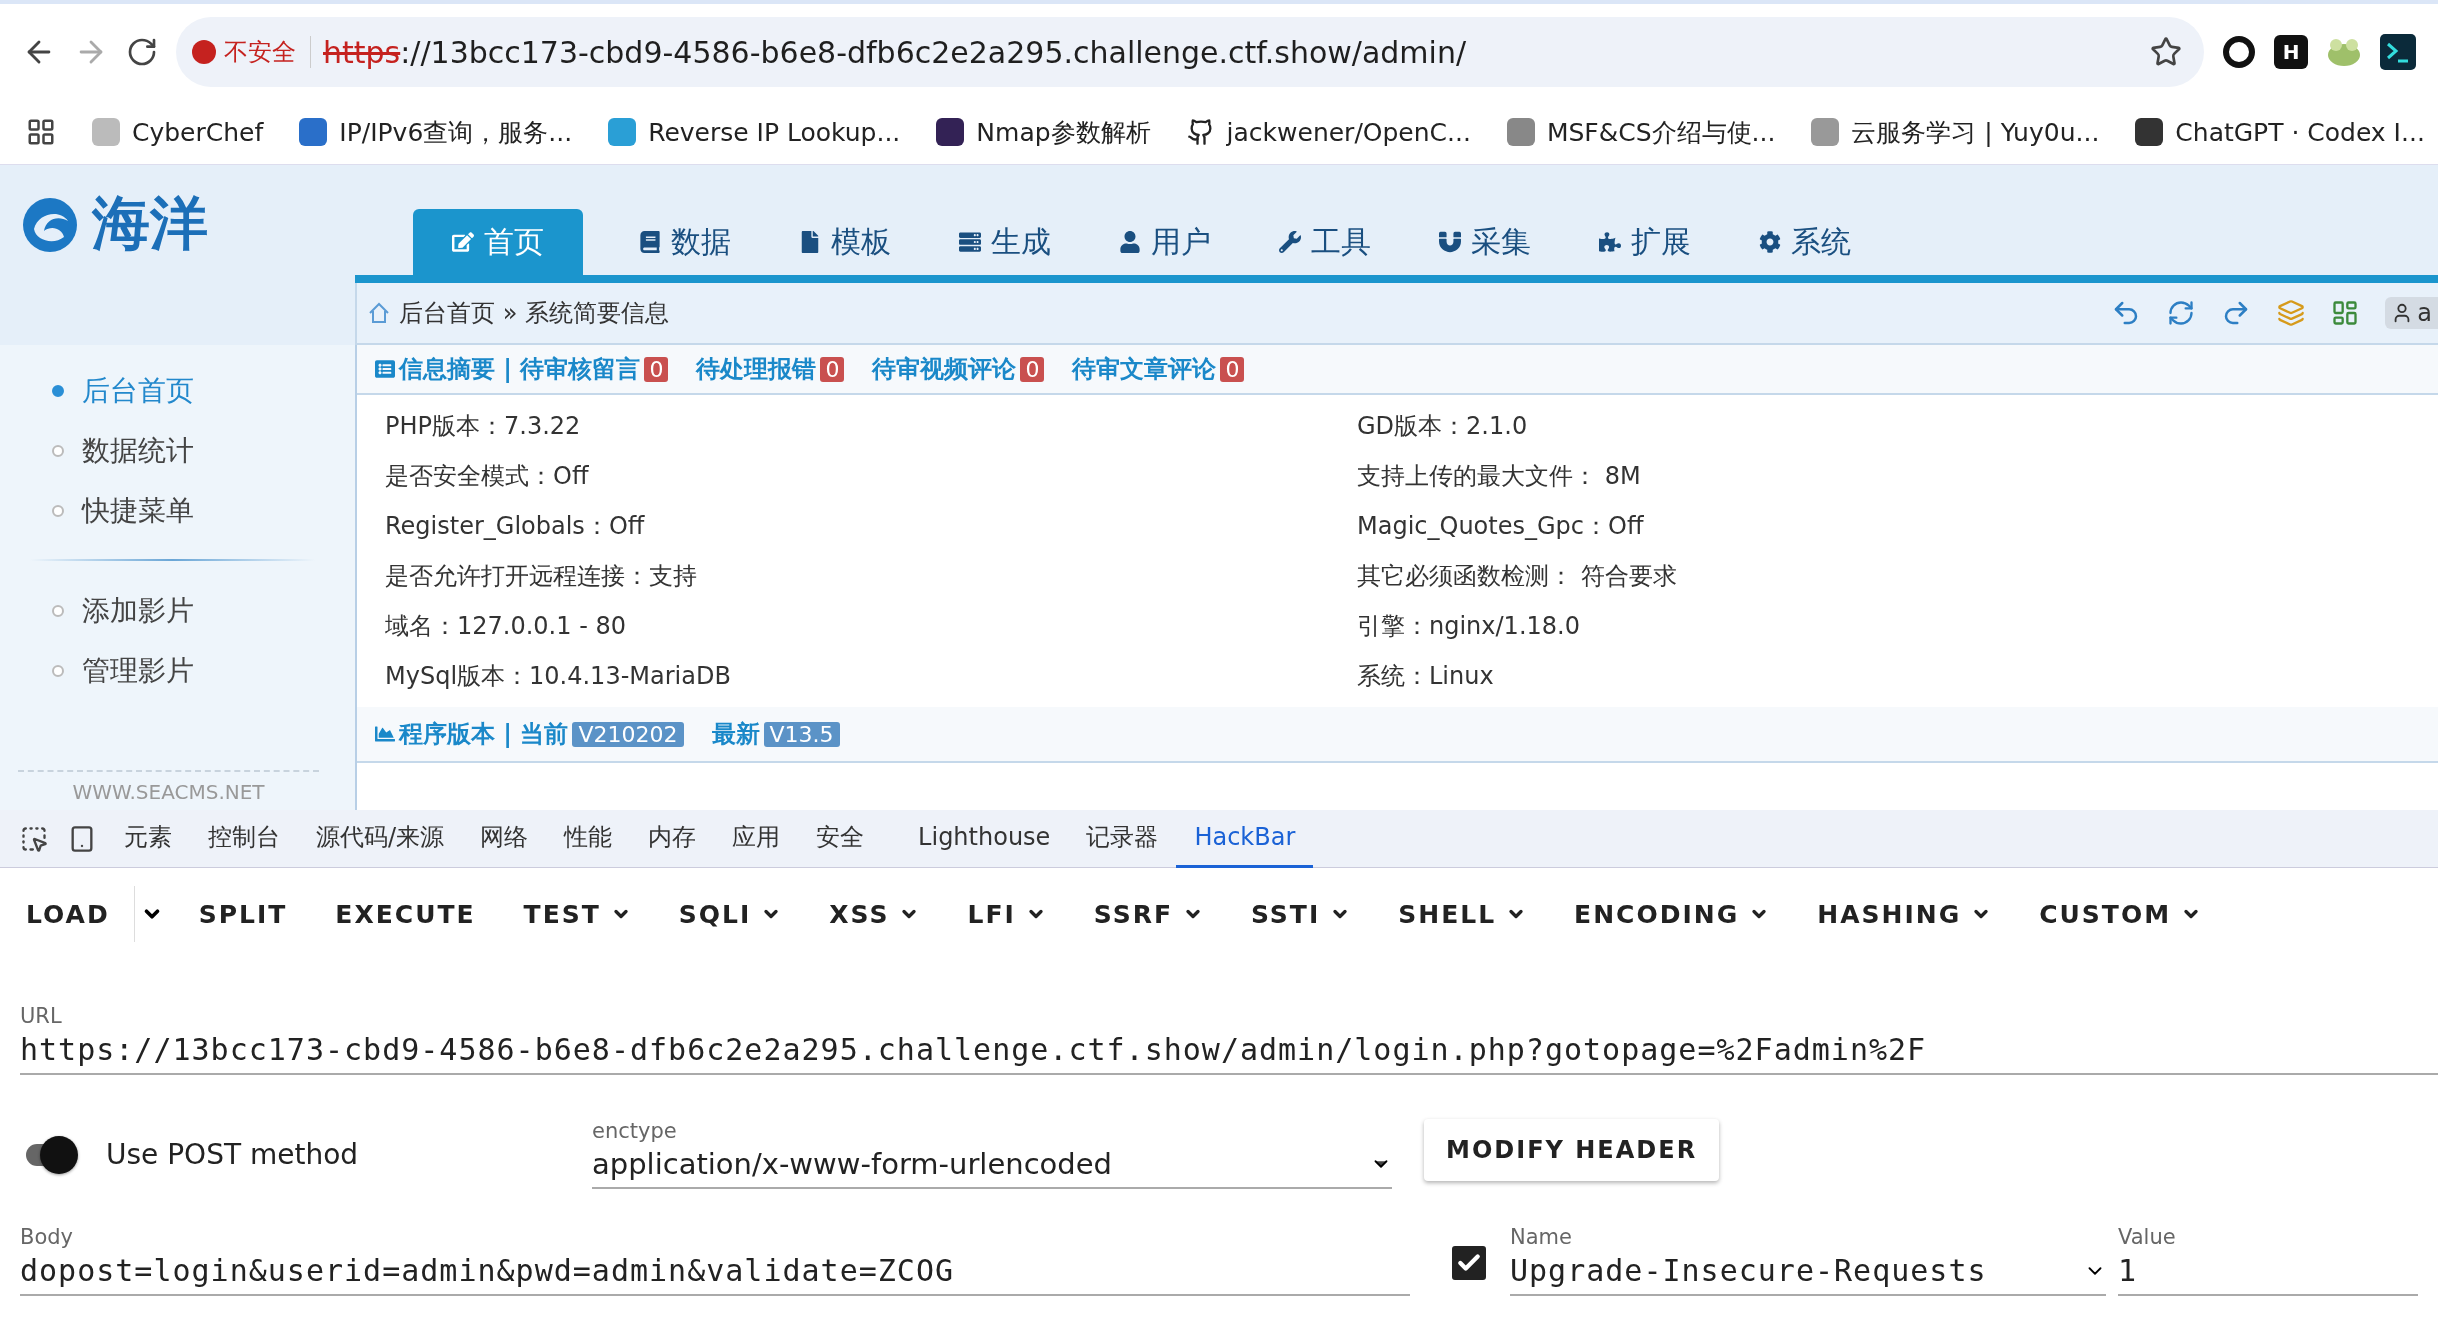 The image size is (2438, 1334). I want to click on sidebar-item: 管理影片, so click(177, 671).